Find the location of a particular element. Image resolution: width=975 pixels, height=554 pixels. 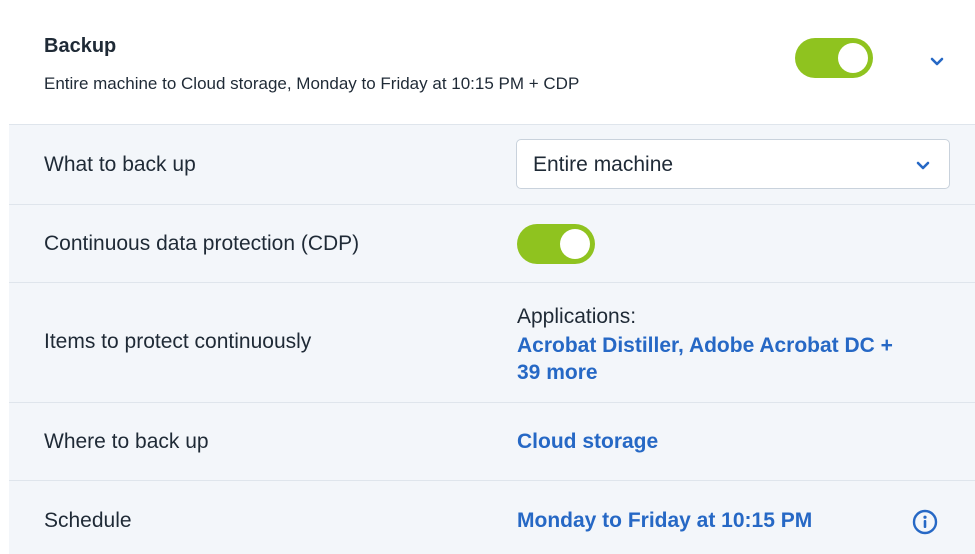

applications-link-line-2: 39 more is located at coordinates (557, 372).